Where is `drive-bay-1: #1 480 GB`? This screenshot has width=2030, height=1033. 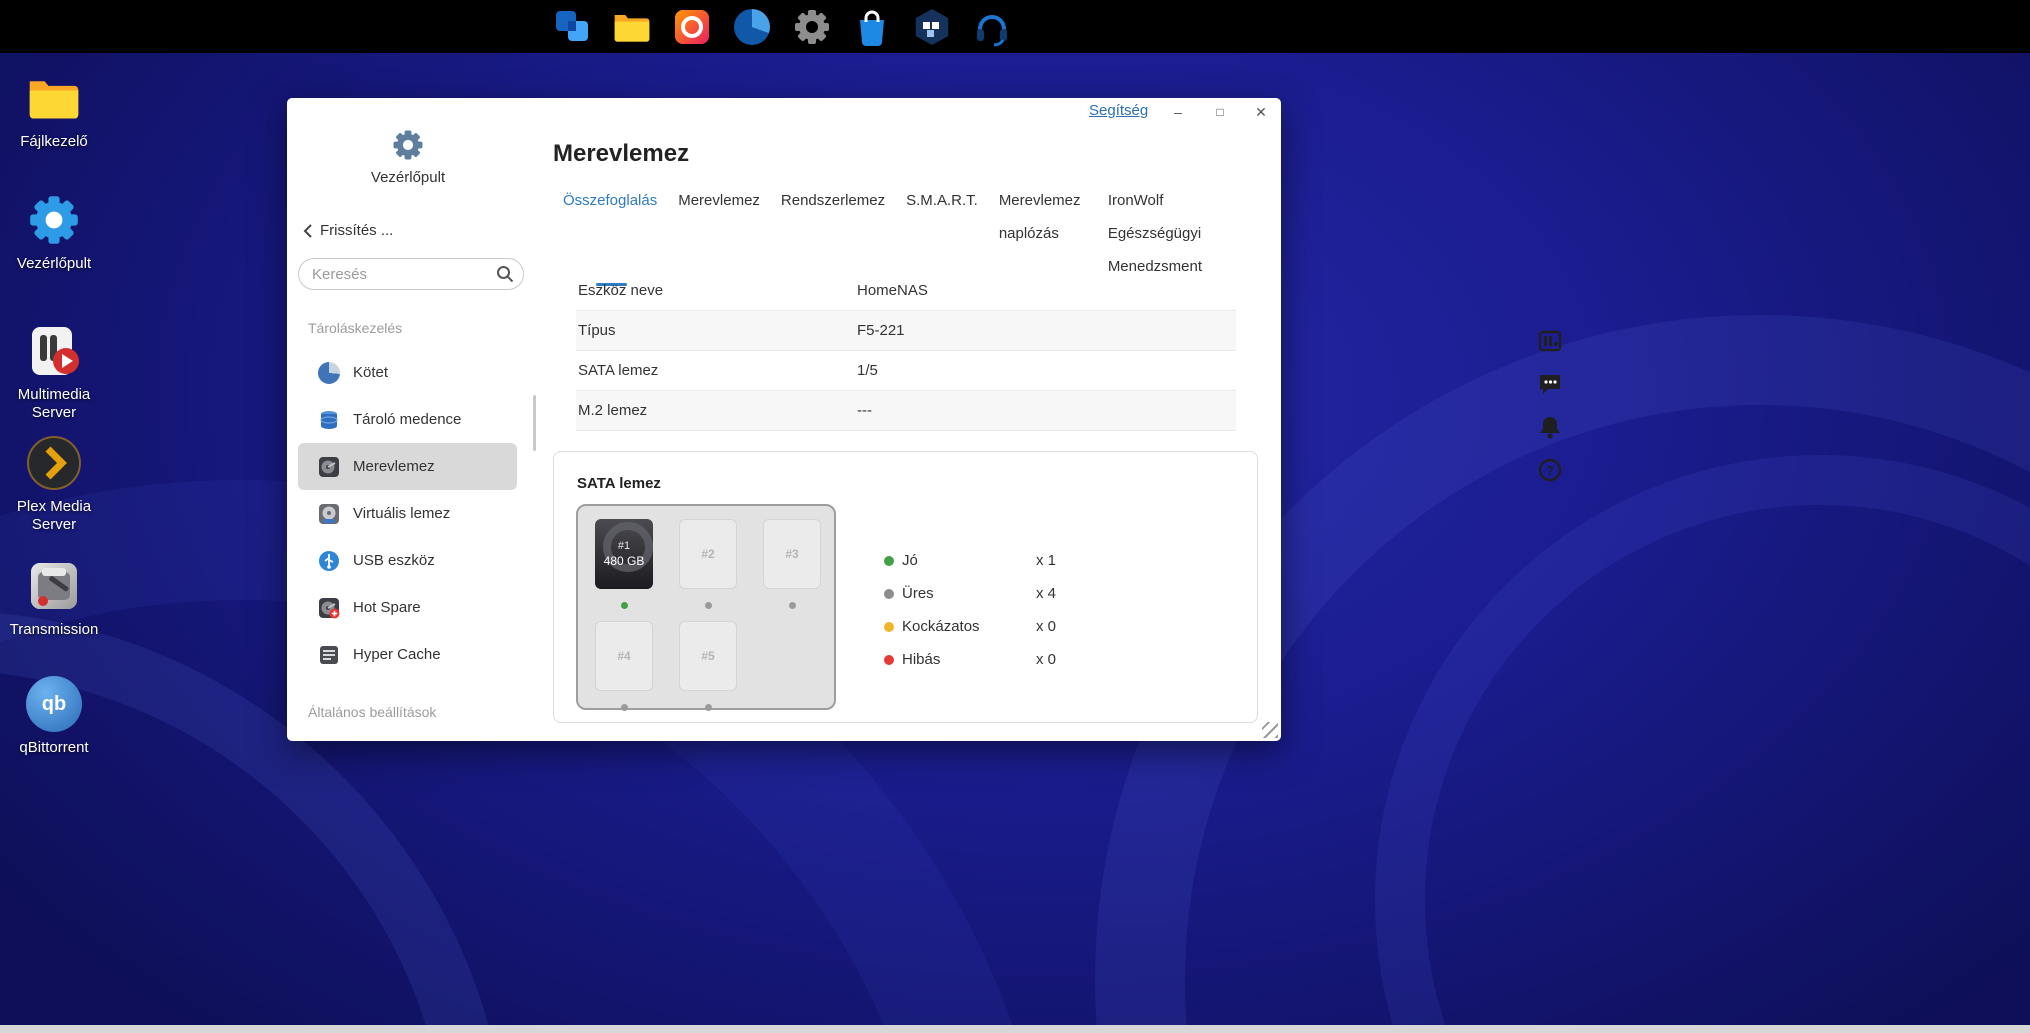
drive-bay-1: #1 480 GB is located at coordinates (624, 554).